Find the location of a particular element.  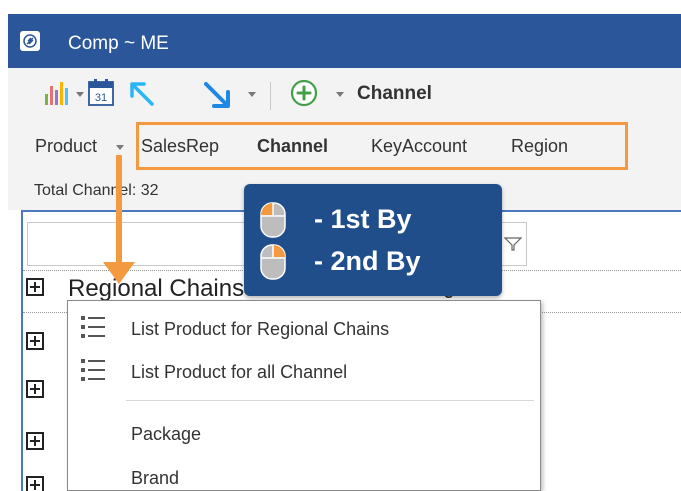

menu-item-brand: Brand is located at coordinates (304, 473).